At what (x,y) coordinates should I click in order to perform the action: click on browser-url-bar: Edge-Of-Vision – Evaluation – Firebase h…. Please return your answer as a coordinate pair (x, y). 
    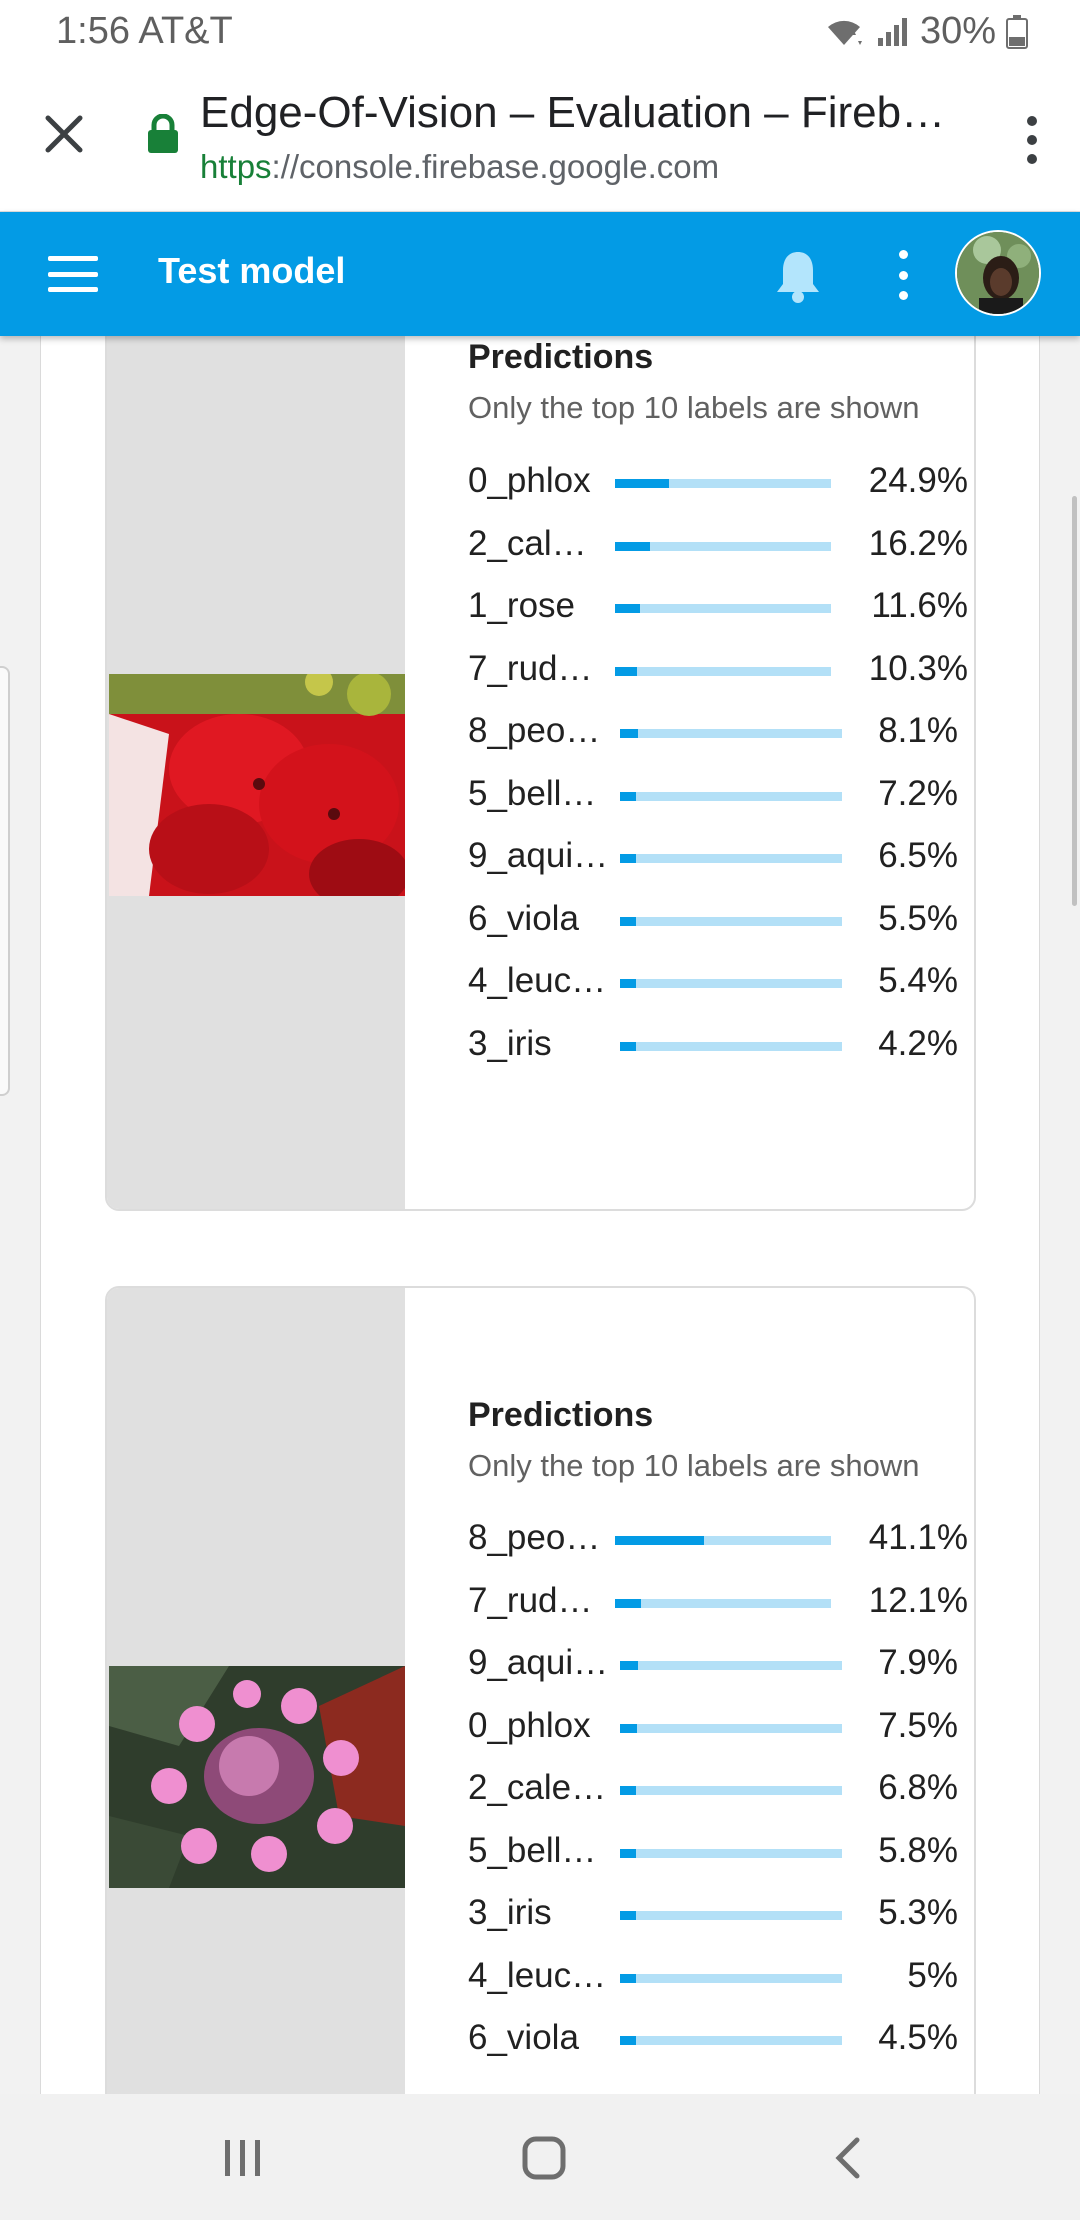
    Looking at the image, I should click on (540, 139).